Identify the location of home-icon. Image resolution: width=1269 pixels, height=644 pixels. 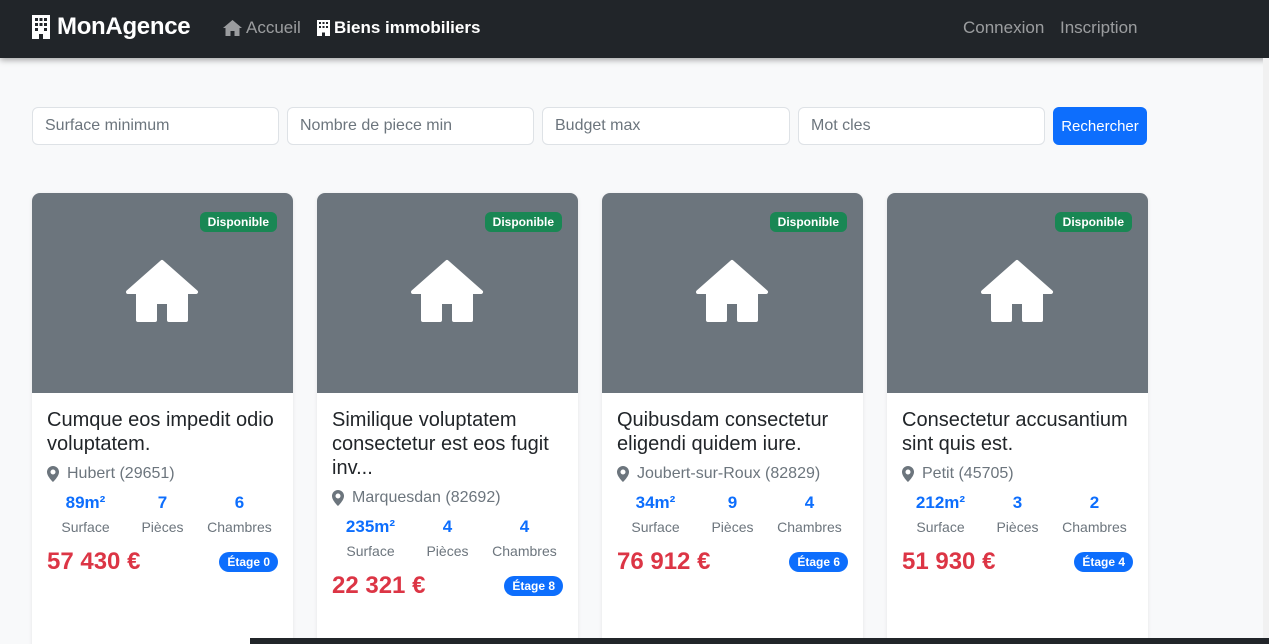
(232, 28).